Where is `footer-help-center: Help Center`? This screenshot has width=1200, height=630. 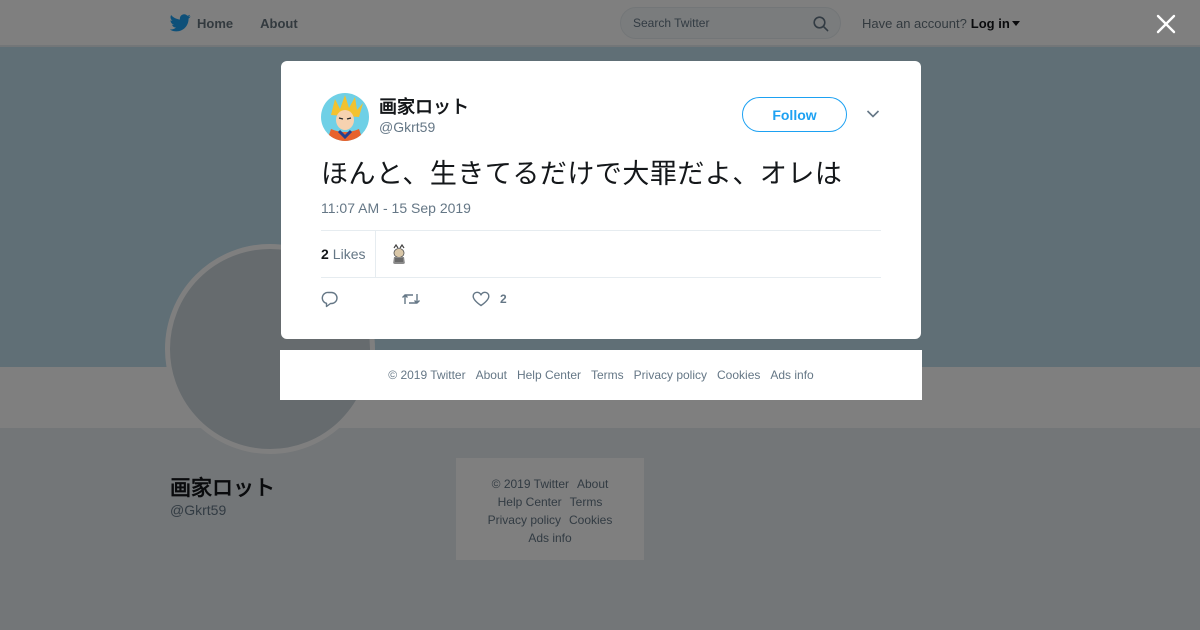 footer-help-center: Help Center is located at coordinates (549, 375).